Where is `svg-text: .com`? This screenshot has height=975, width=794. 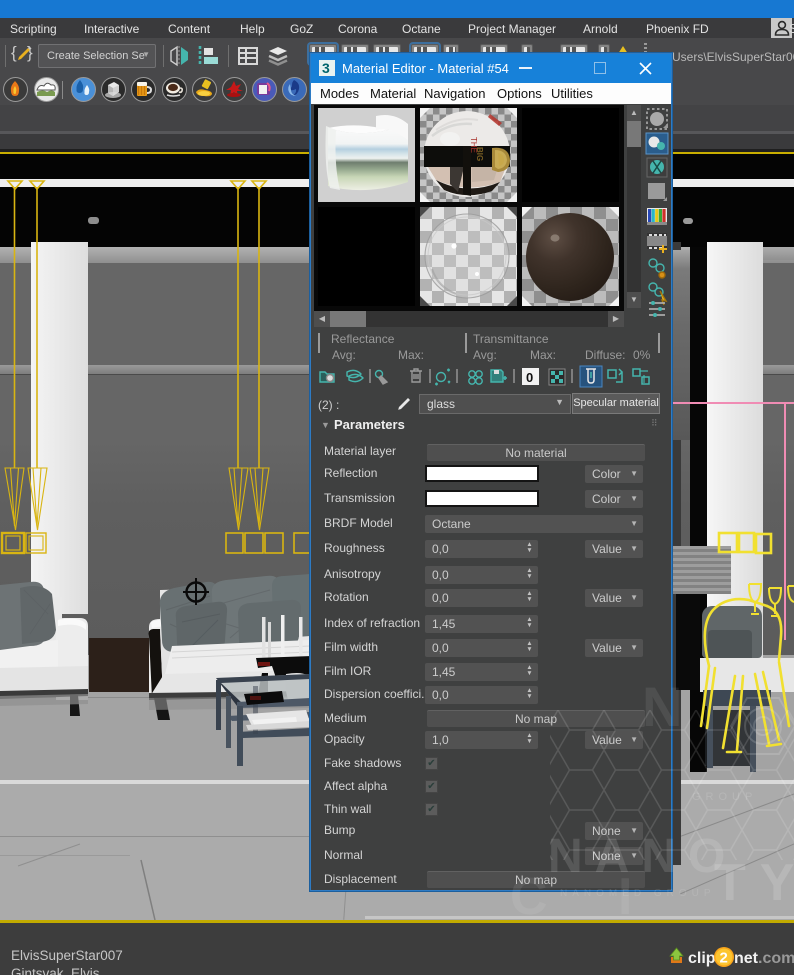 svg-text: .com is located at coordinates (776, 958).